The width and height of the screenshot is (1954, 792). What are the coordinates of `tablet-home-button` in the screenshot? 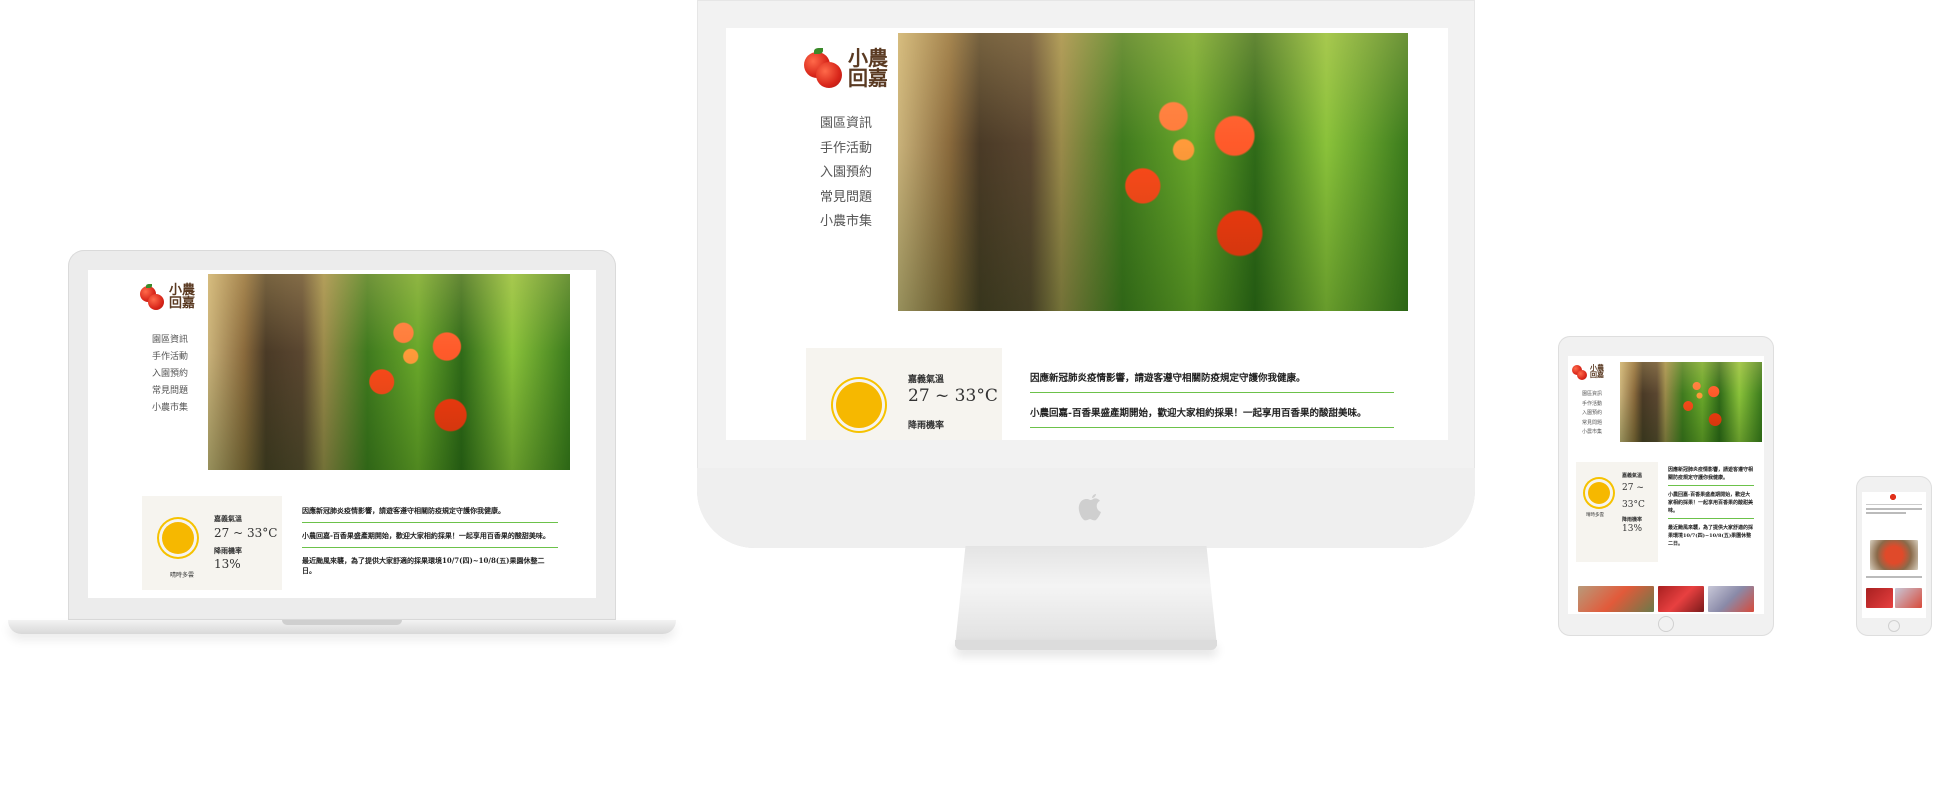 It's located at (1666, 624).